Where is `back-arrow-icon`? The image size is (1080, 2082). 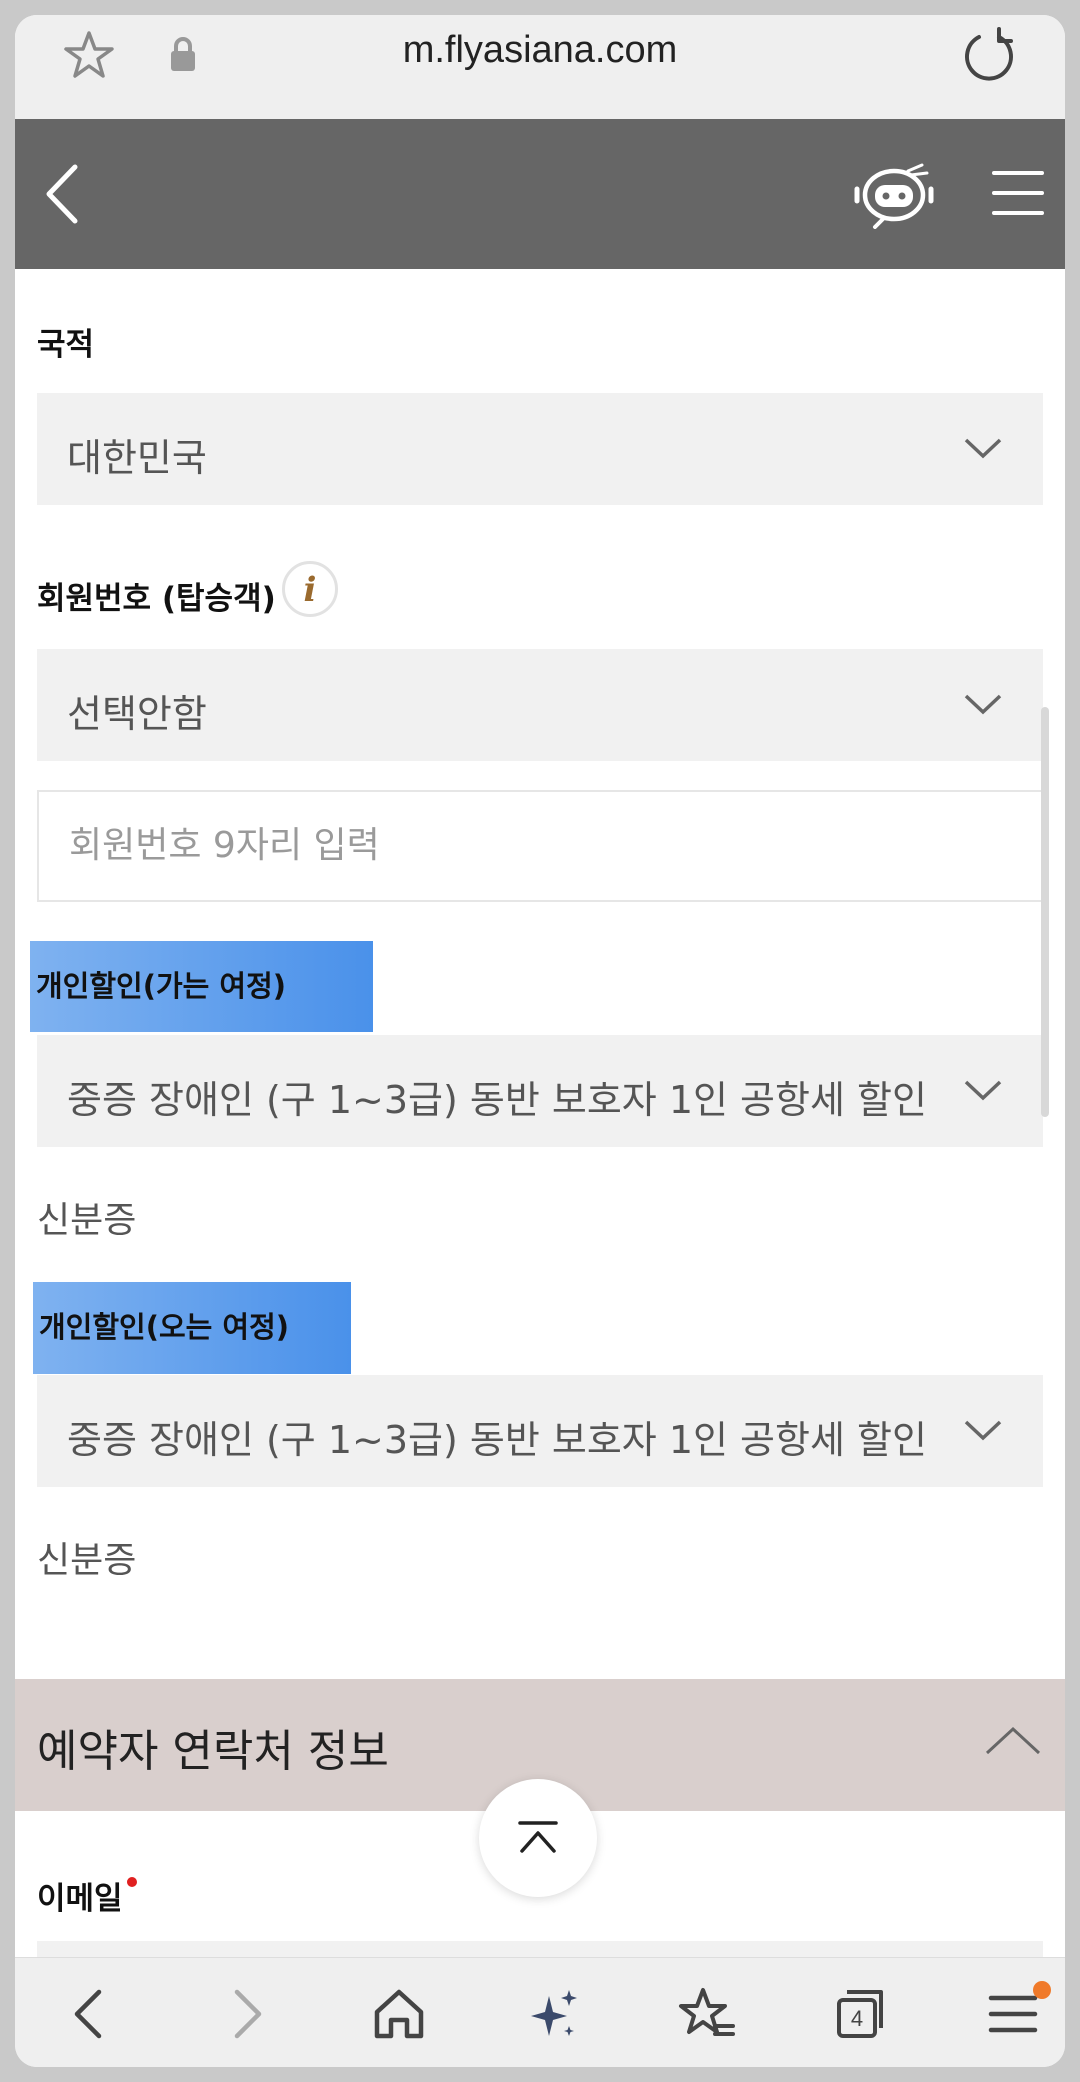
back-arrow-icon is located at coordinates (59, 194).